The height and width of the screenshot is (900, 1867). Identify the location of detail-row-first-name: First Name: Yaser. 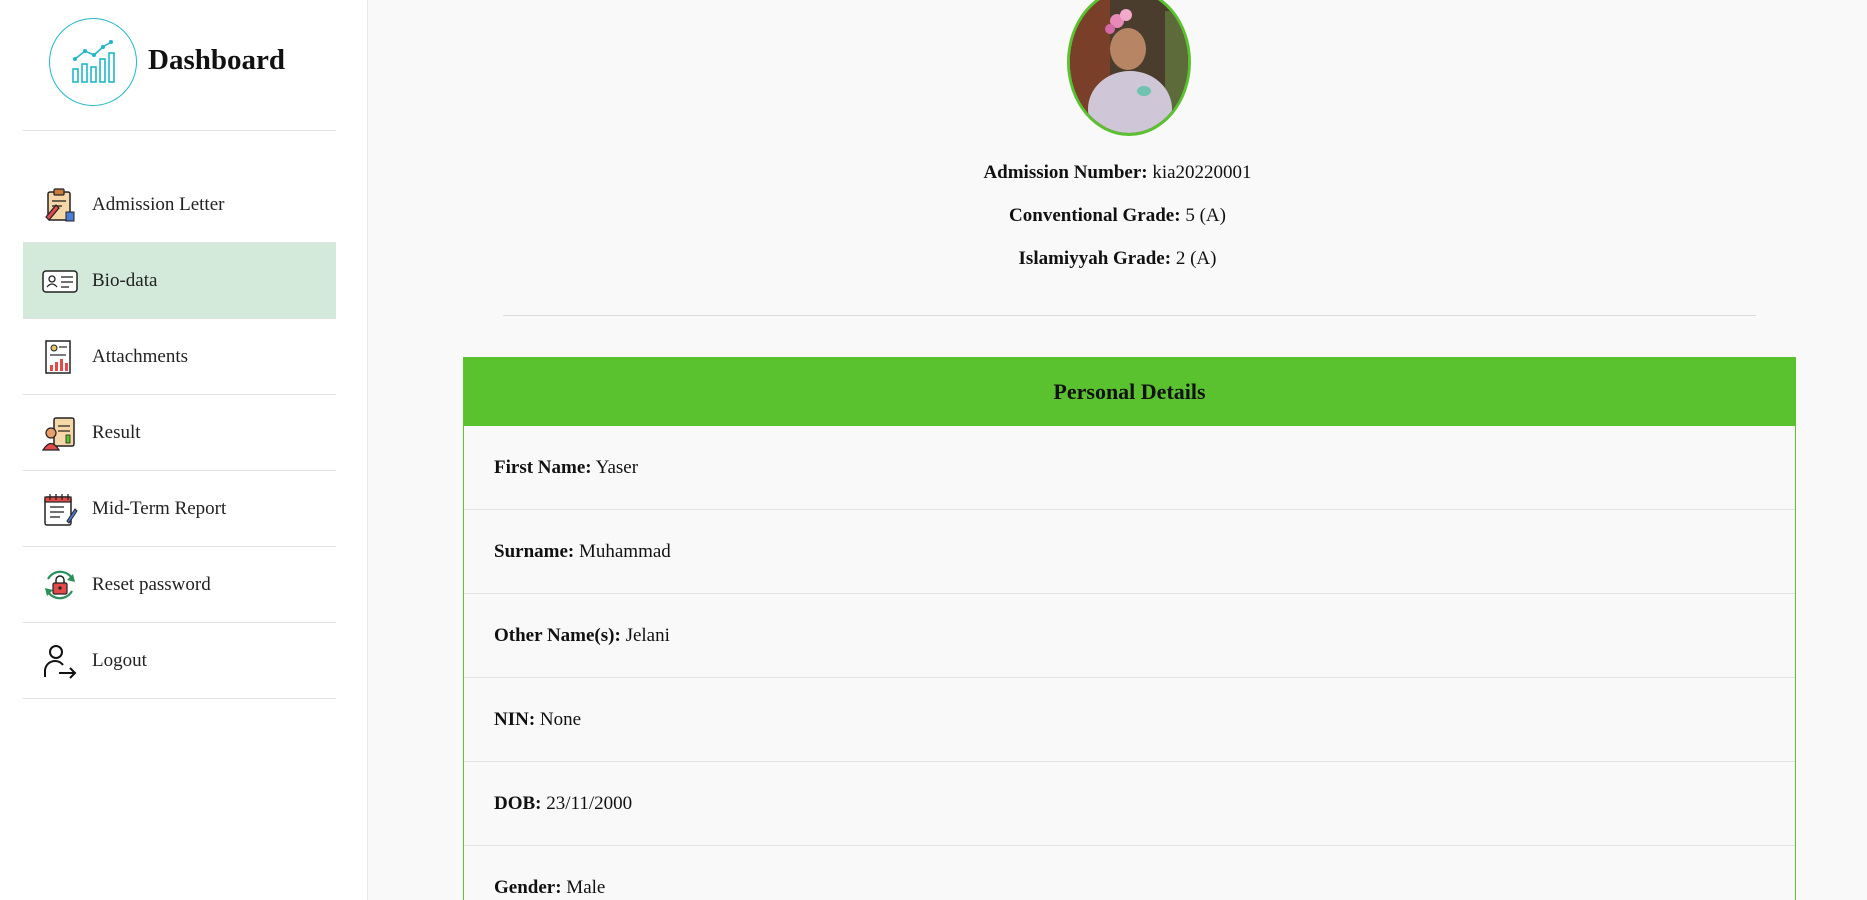
(1129, 468).